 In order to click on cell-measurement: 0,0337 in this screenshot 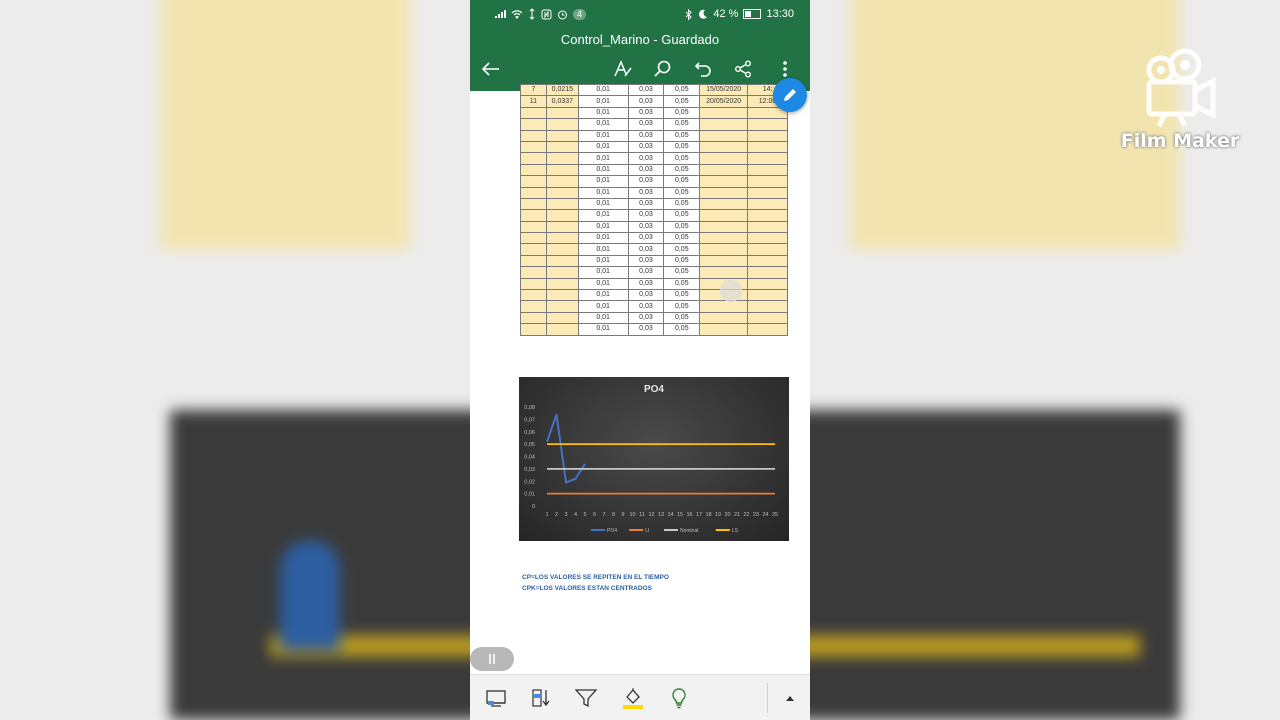, I will do `click(562, 101)`.